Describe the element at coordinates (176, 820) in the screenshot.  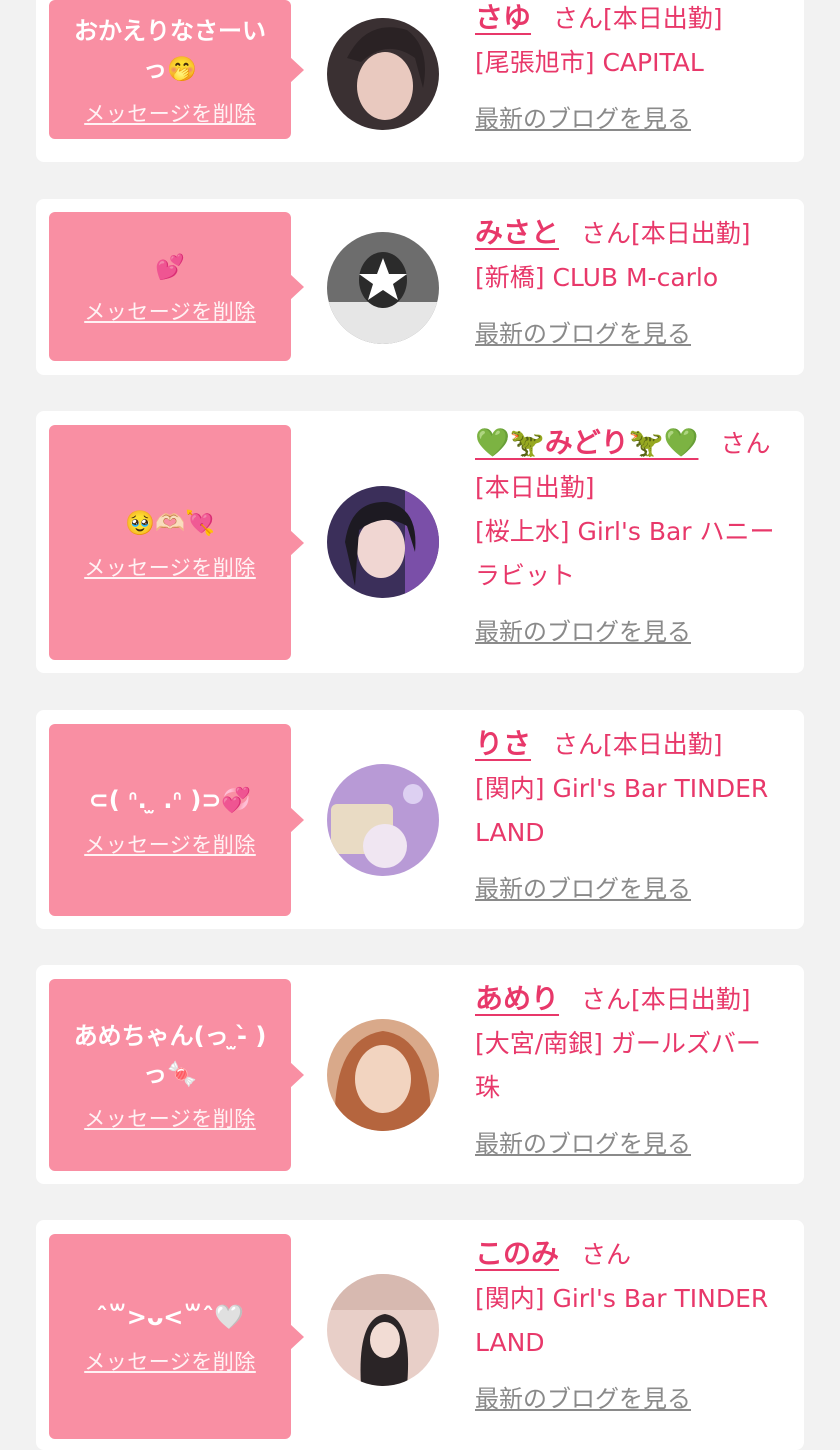
I see `message-bubble: ⊂( ᐢ. ̫ .ᐢ )⊃💞 メッセージを削除` at that location.